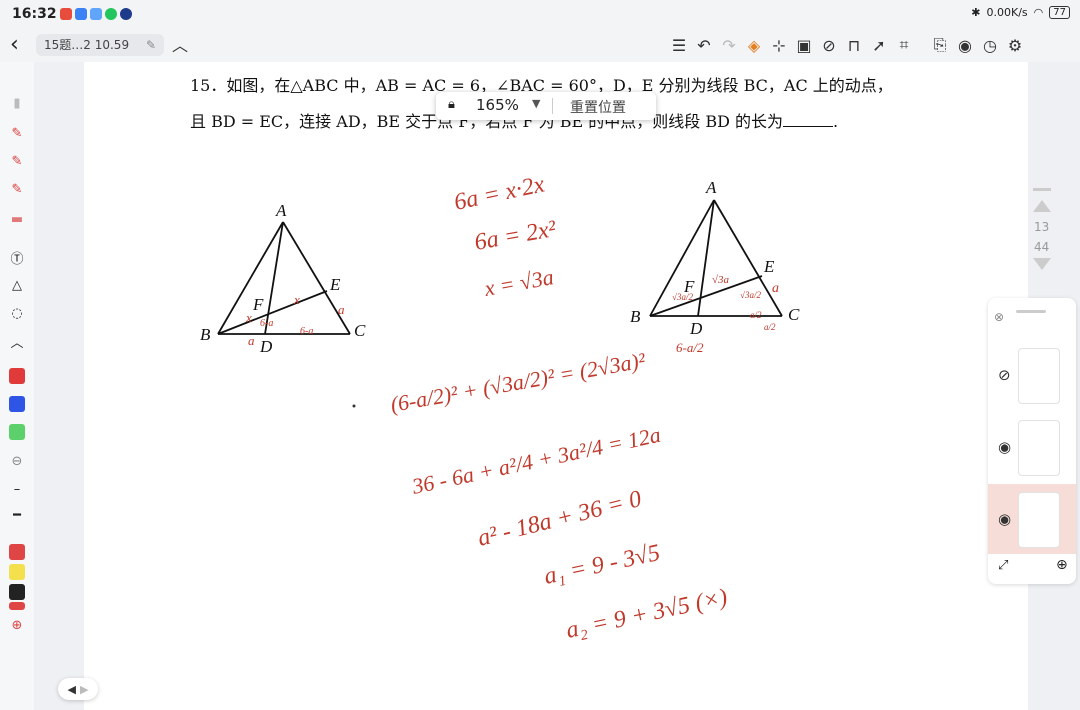  What do you see at coordinates (647, 614) in the screenshot?
I see `hw-work-bottom-5: a₂ = 9 + 3√5 (×)` at bounding box center [647, 614].